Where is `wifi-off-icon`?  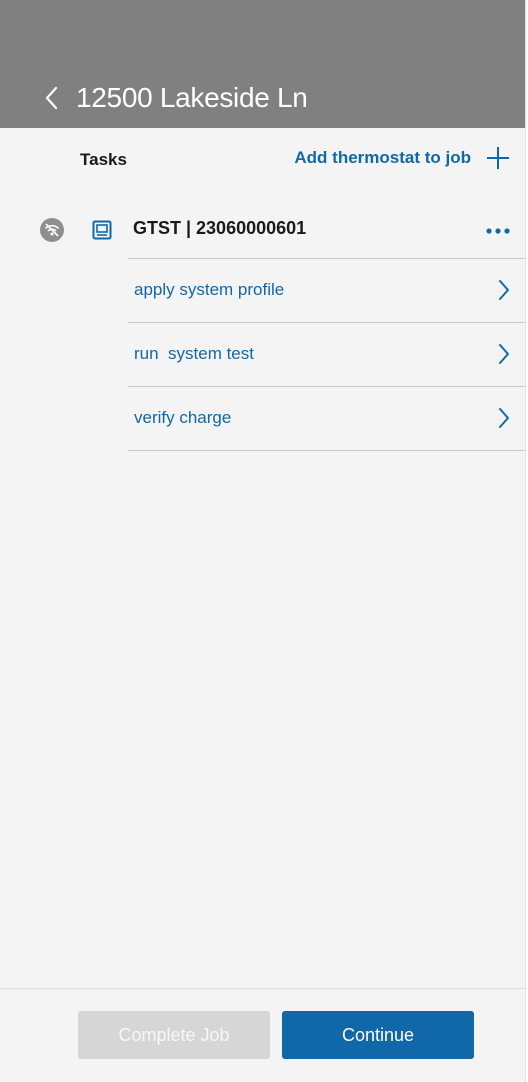 wifi-off-icon is located at coordinates (52, 230).